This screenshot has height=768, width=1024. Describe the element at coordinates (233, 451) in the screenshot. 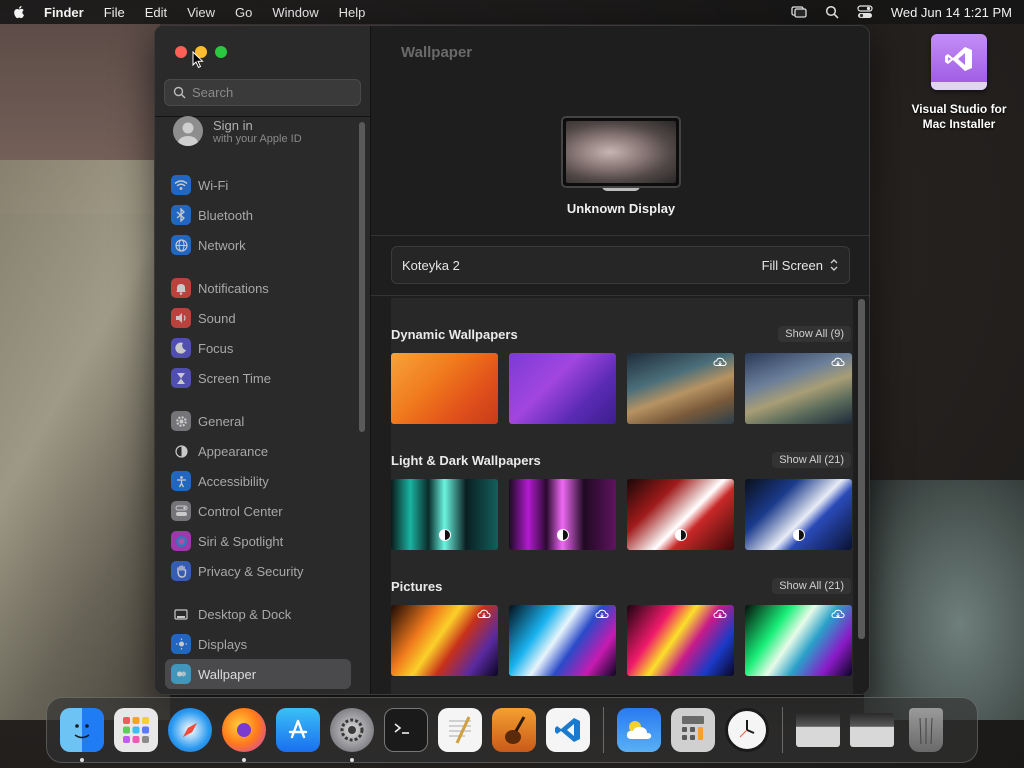

I see `sidebar-item-label: Appearance` at that location.